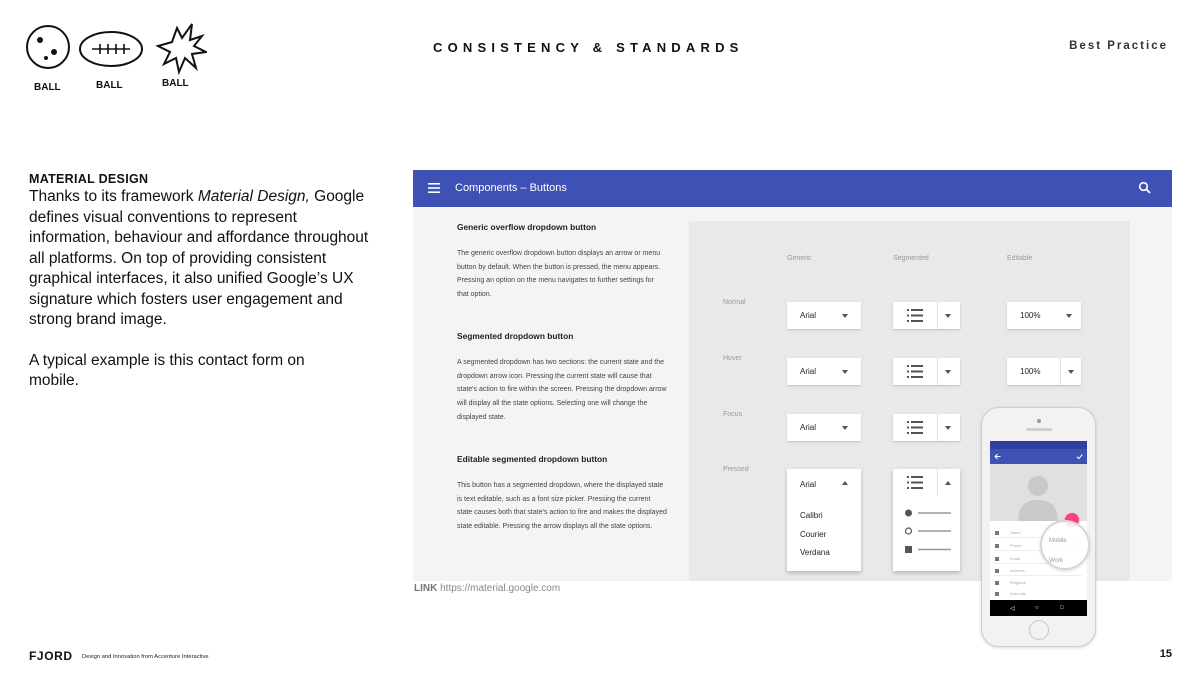 The width and height of the screenshot is (1200, 675). I want to click on generic-dropdown-hover: Arial, so click(824, 371).